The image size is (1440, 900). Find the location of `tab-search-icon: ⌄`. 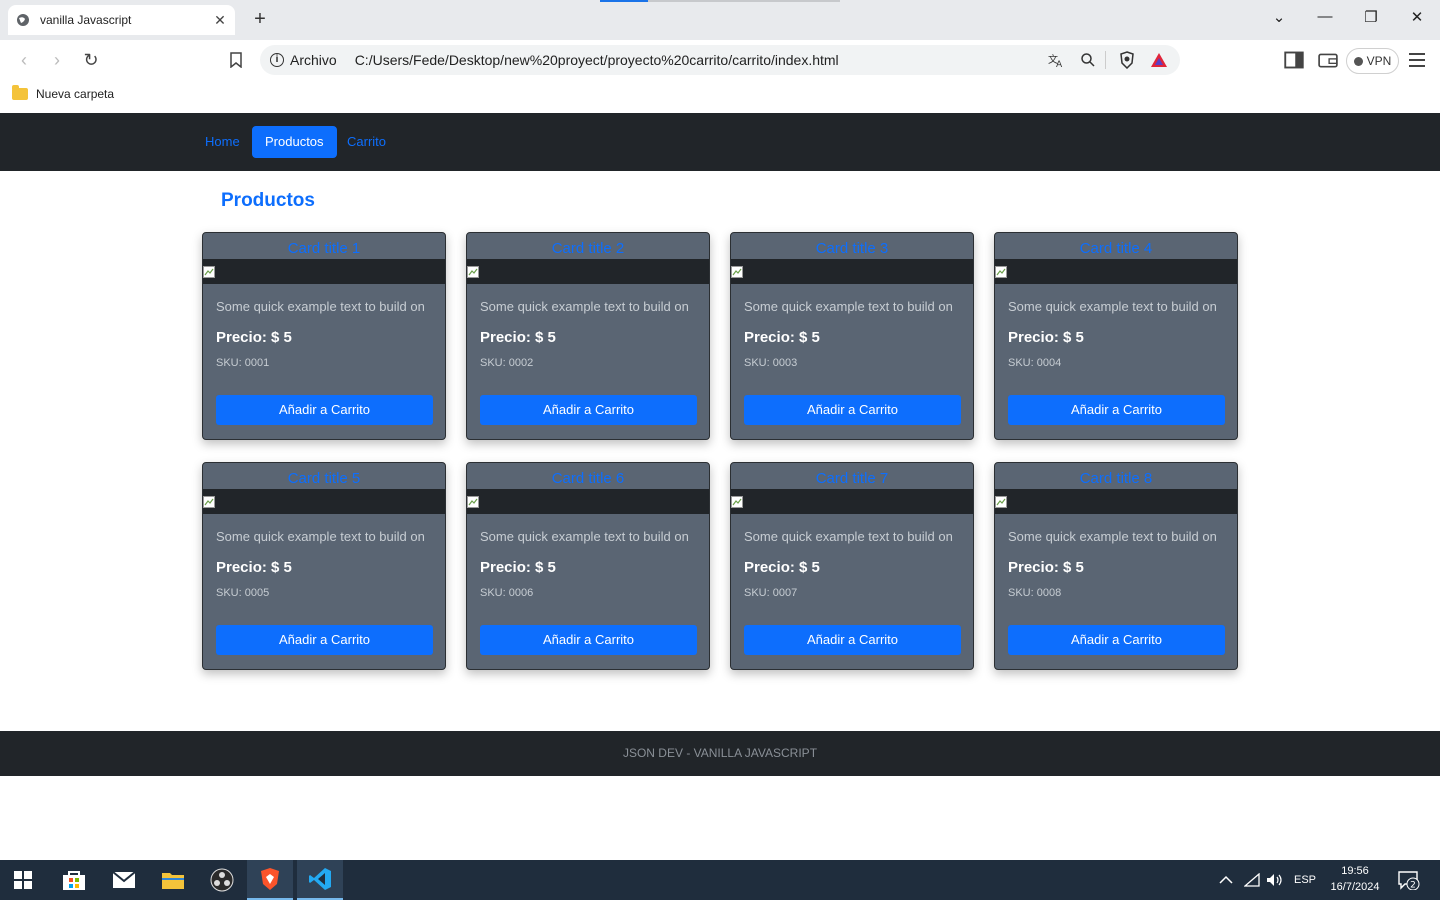

tab-search-icon: ⌄ is located at coordinates (1279, 17).